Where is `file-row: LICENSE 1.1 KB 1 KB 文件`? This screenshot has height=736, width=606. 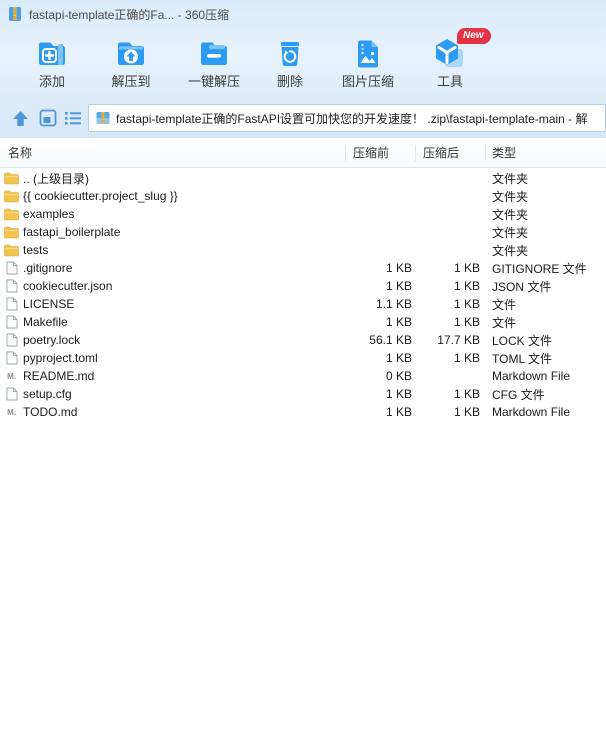
file-row: LICENSE 1.1 KB 1 KB 文件 is located at coordinates (303, 304).